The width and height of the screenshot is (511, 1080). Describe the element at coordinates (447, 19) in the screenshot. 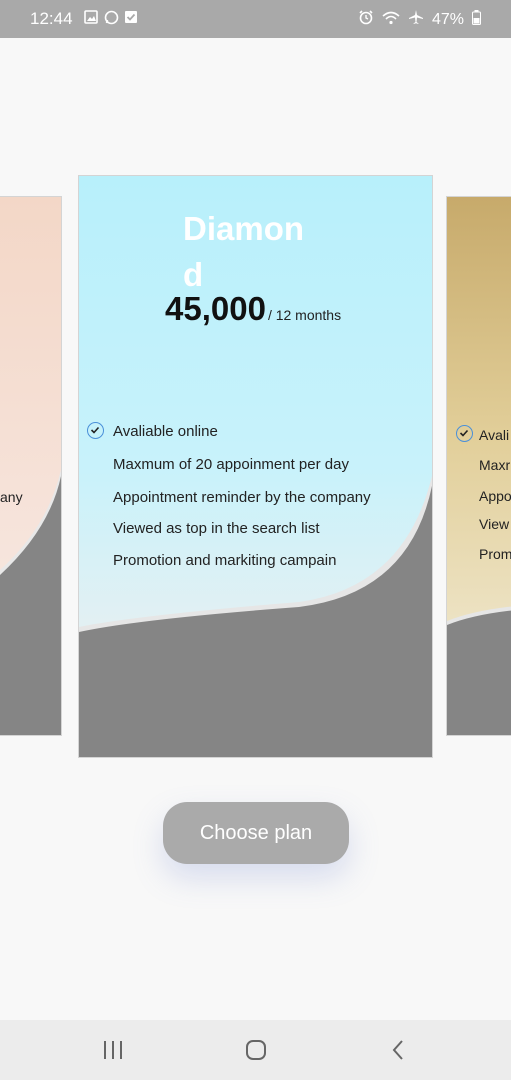

I see `battery-percentage: 47%` at that location.